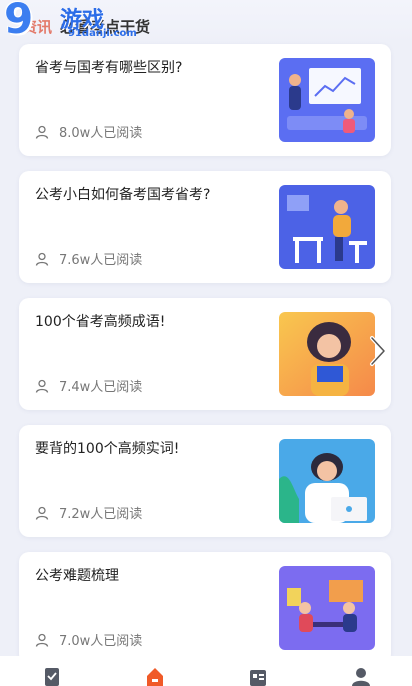 This screenshot has width=412, height=686. I want to click on thumb-study-desk, so click(327, 227).